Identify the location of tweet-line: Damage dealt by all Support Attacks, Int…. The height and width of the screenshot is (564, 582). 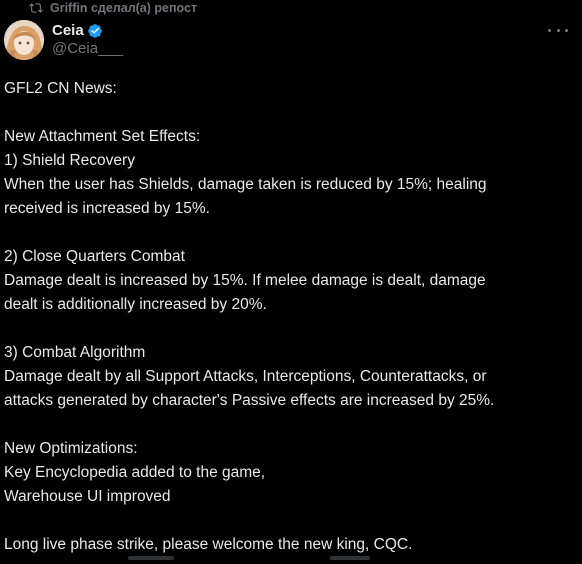
(245, 376).